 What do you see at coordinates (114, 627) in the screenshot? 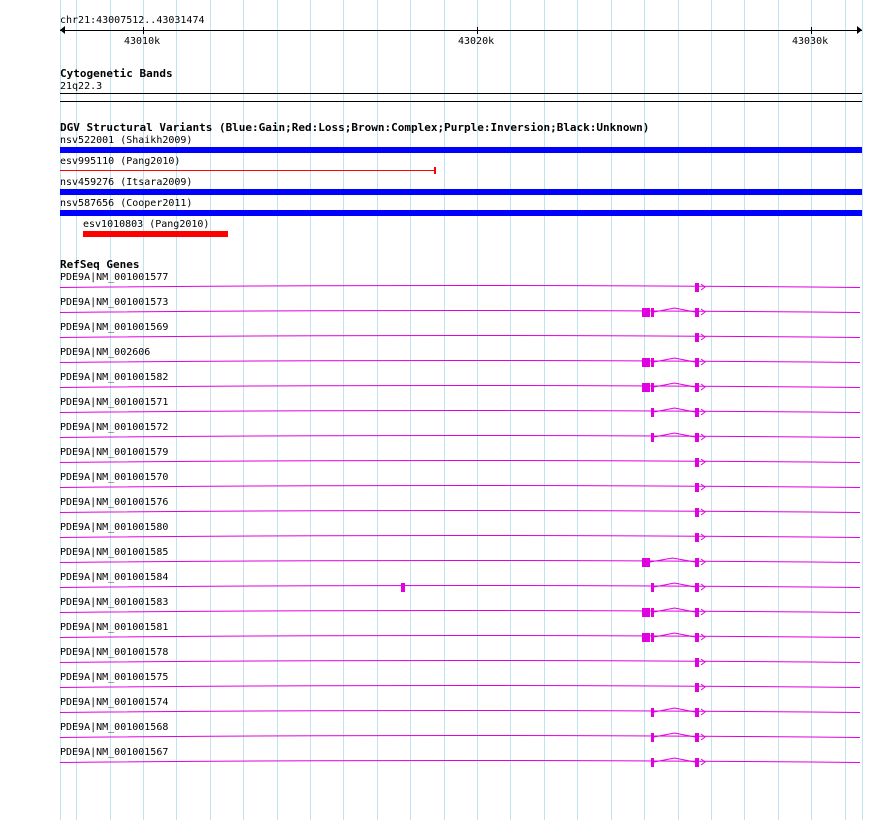
I see `gene-label: PDE9A|NM_001001581` at bounding box center [114, 627].